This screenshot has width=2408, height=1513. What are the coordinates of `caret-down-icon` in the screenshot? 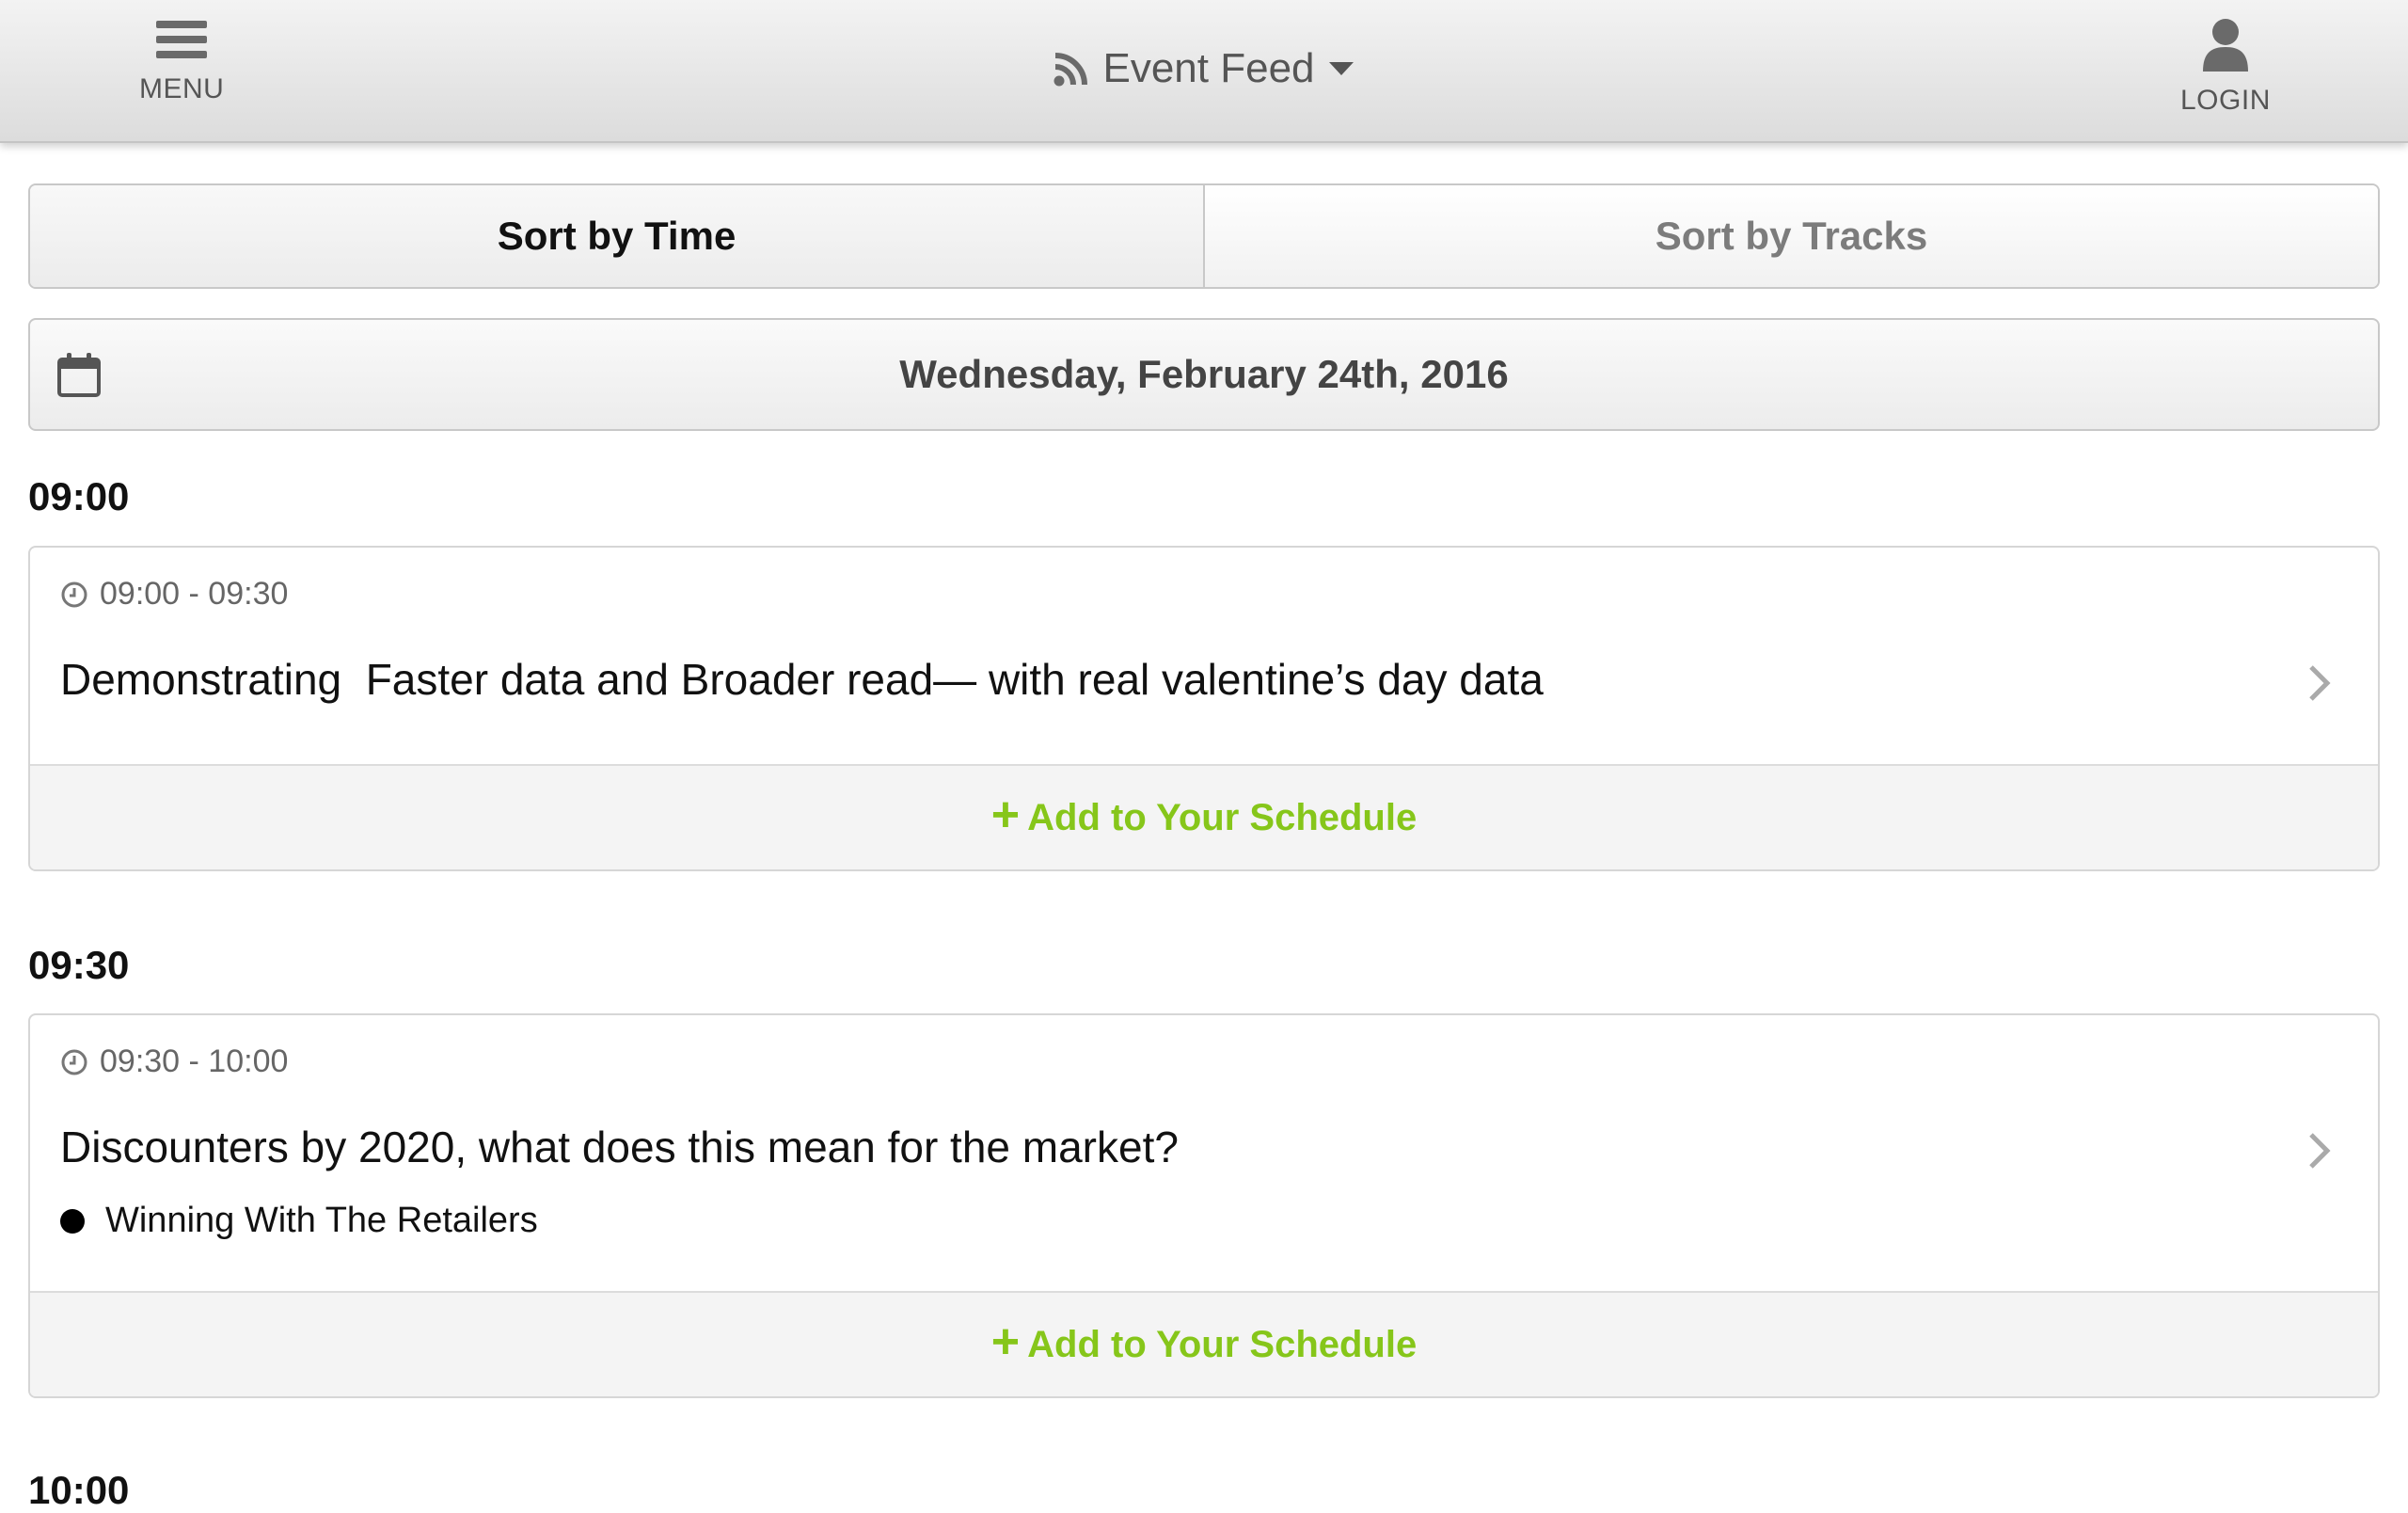 It's located at (1341, 68).